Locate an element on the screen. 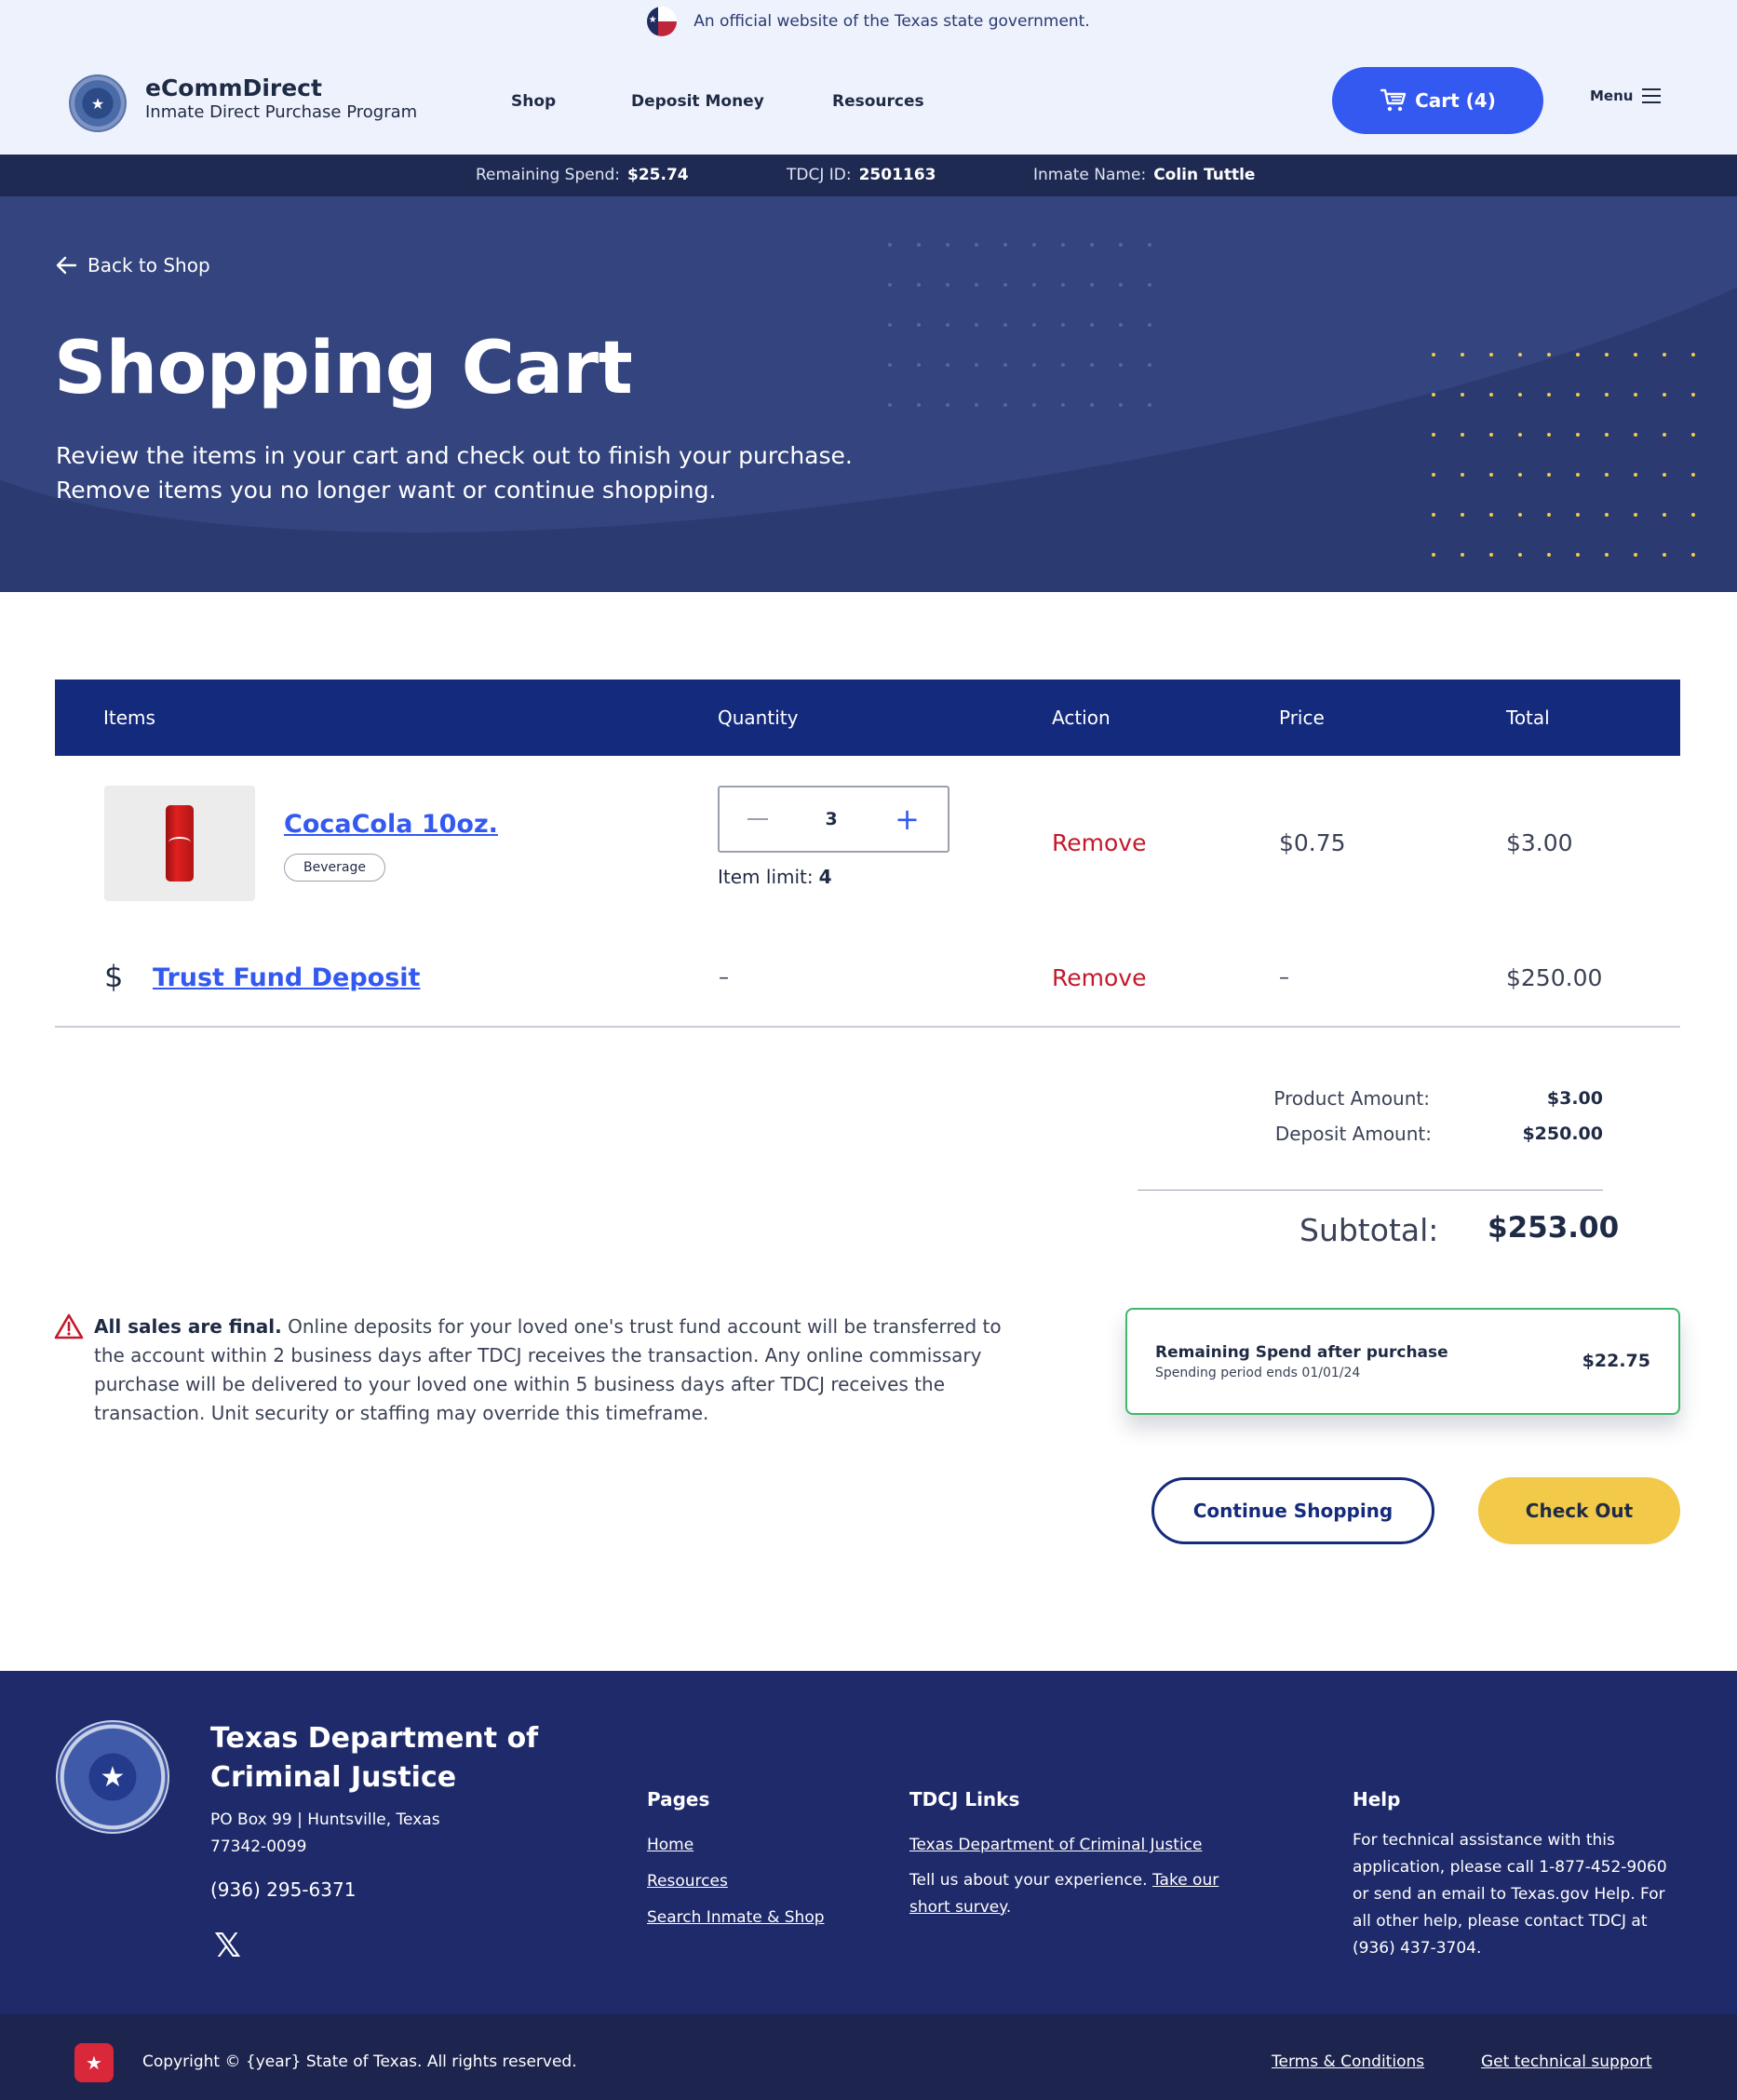 Image resolution: width=1737 pixels, height=2100 pixels. footer-link-search-inmate: Search Inmate & Shop is located at coordinates (736, 1917).